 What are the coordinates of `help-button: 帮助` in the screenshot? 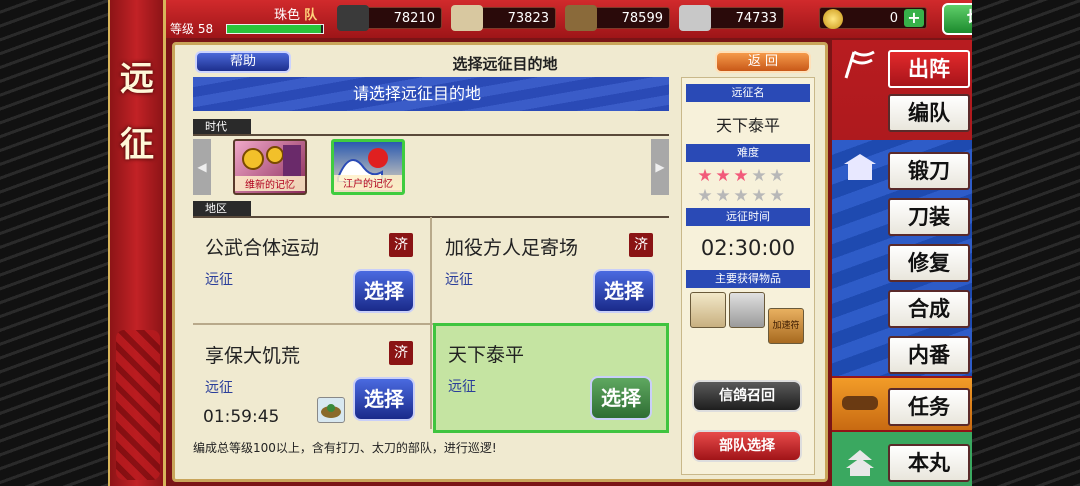 It's located at (243, 62).